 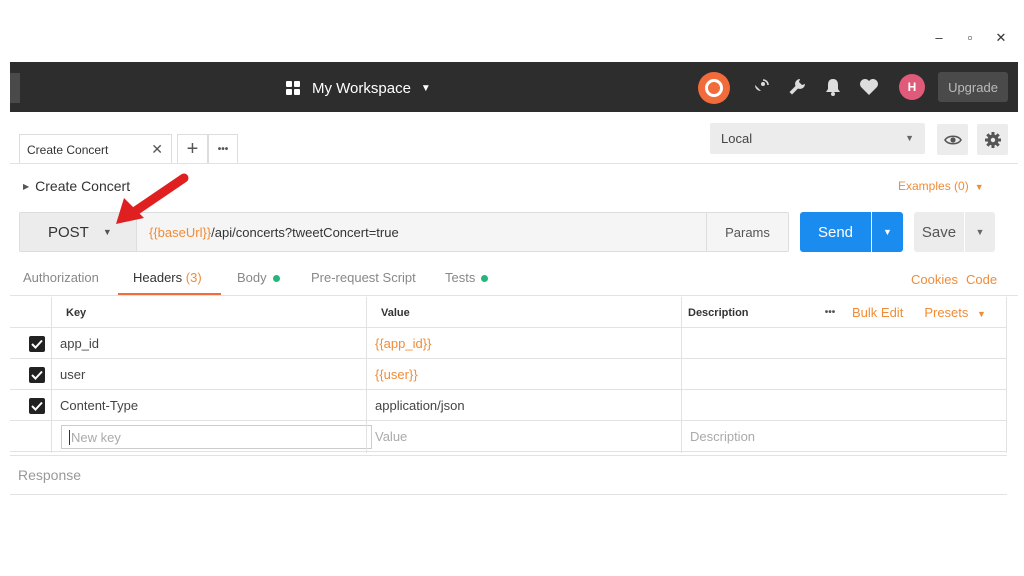 What do you see at coordinates (508, 405) in the screenshot?
I see `table-row: Content-Type application/json` at bounding box center [508, 405].